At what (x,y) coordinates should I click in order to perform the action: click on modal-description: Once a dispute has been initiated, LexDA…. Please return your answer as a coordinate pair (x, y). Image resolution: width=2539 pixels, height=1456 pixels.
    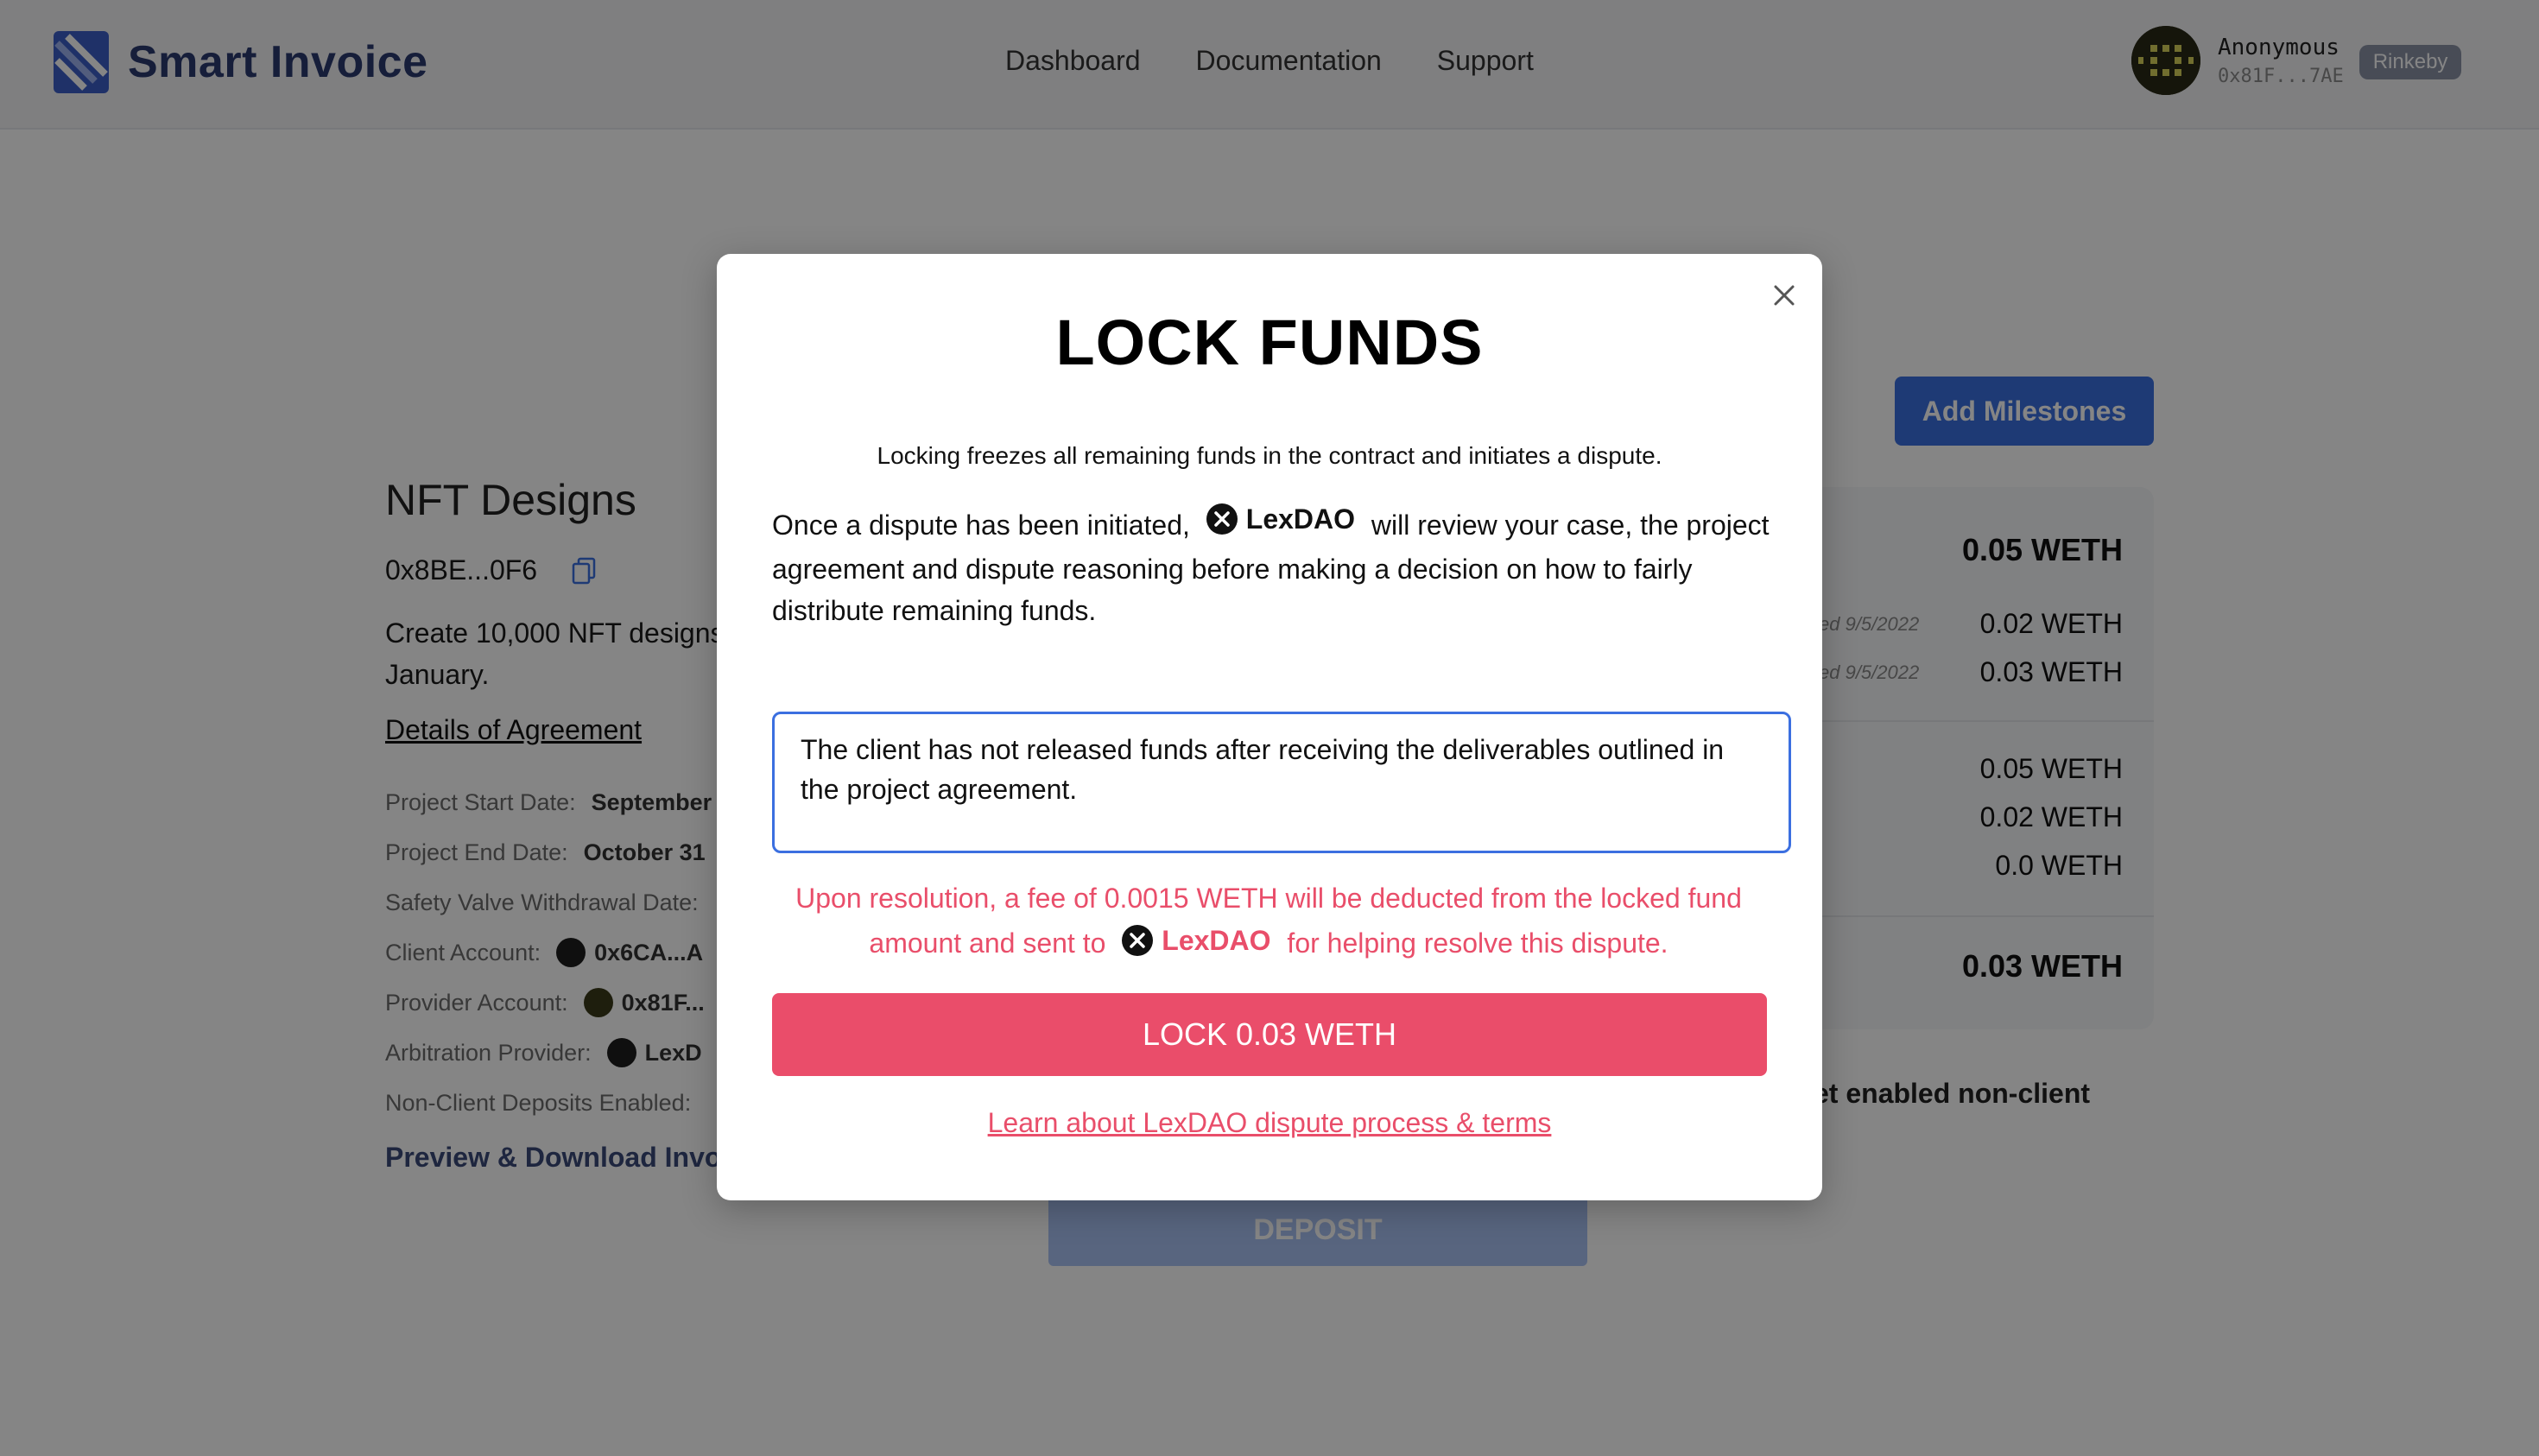
    Looking at the image, I should click on (1273, 567).